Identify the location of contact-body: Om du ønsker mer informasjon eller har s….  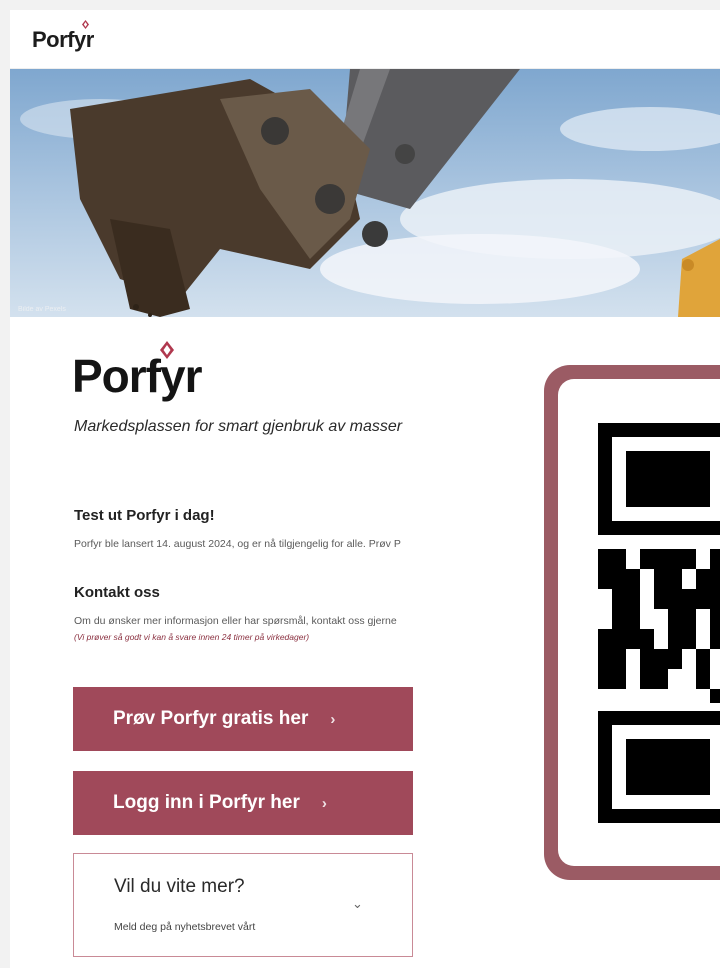
(235, 621).